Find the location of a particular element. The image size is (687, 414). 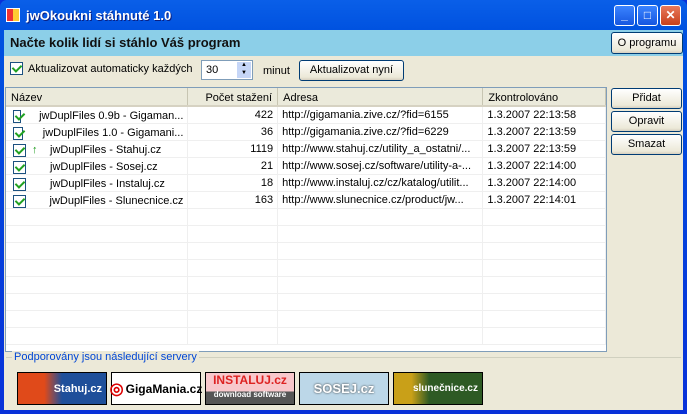

cell-name: jwDuplFiles - Slunecnice.cz is located at coordinates (97, 200).